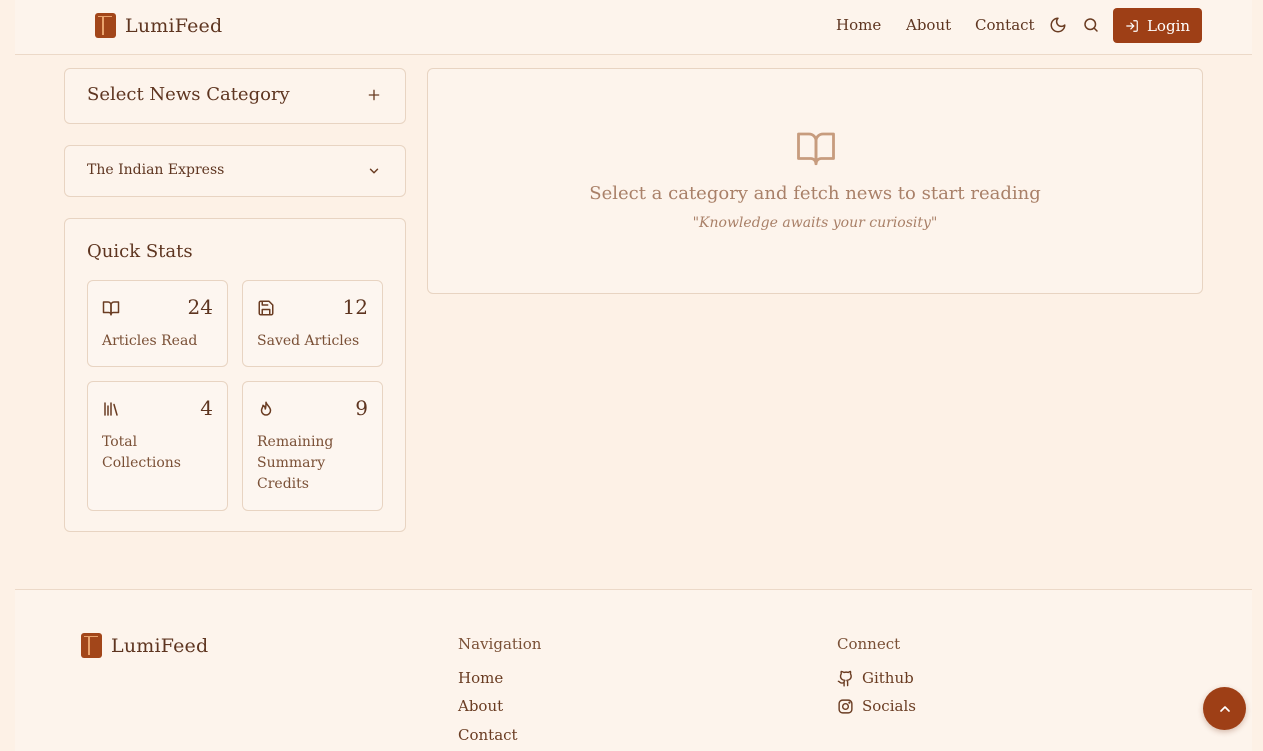  Describe the element at coordinates (1132, 25) in the screenshot. I see `login-icon` at that location.